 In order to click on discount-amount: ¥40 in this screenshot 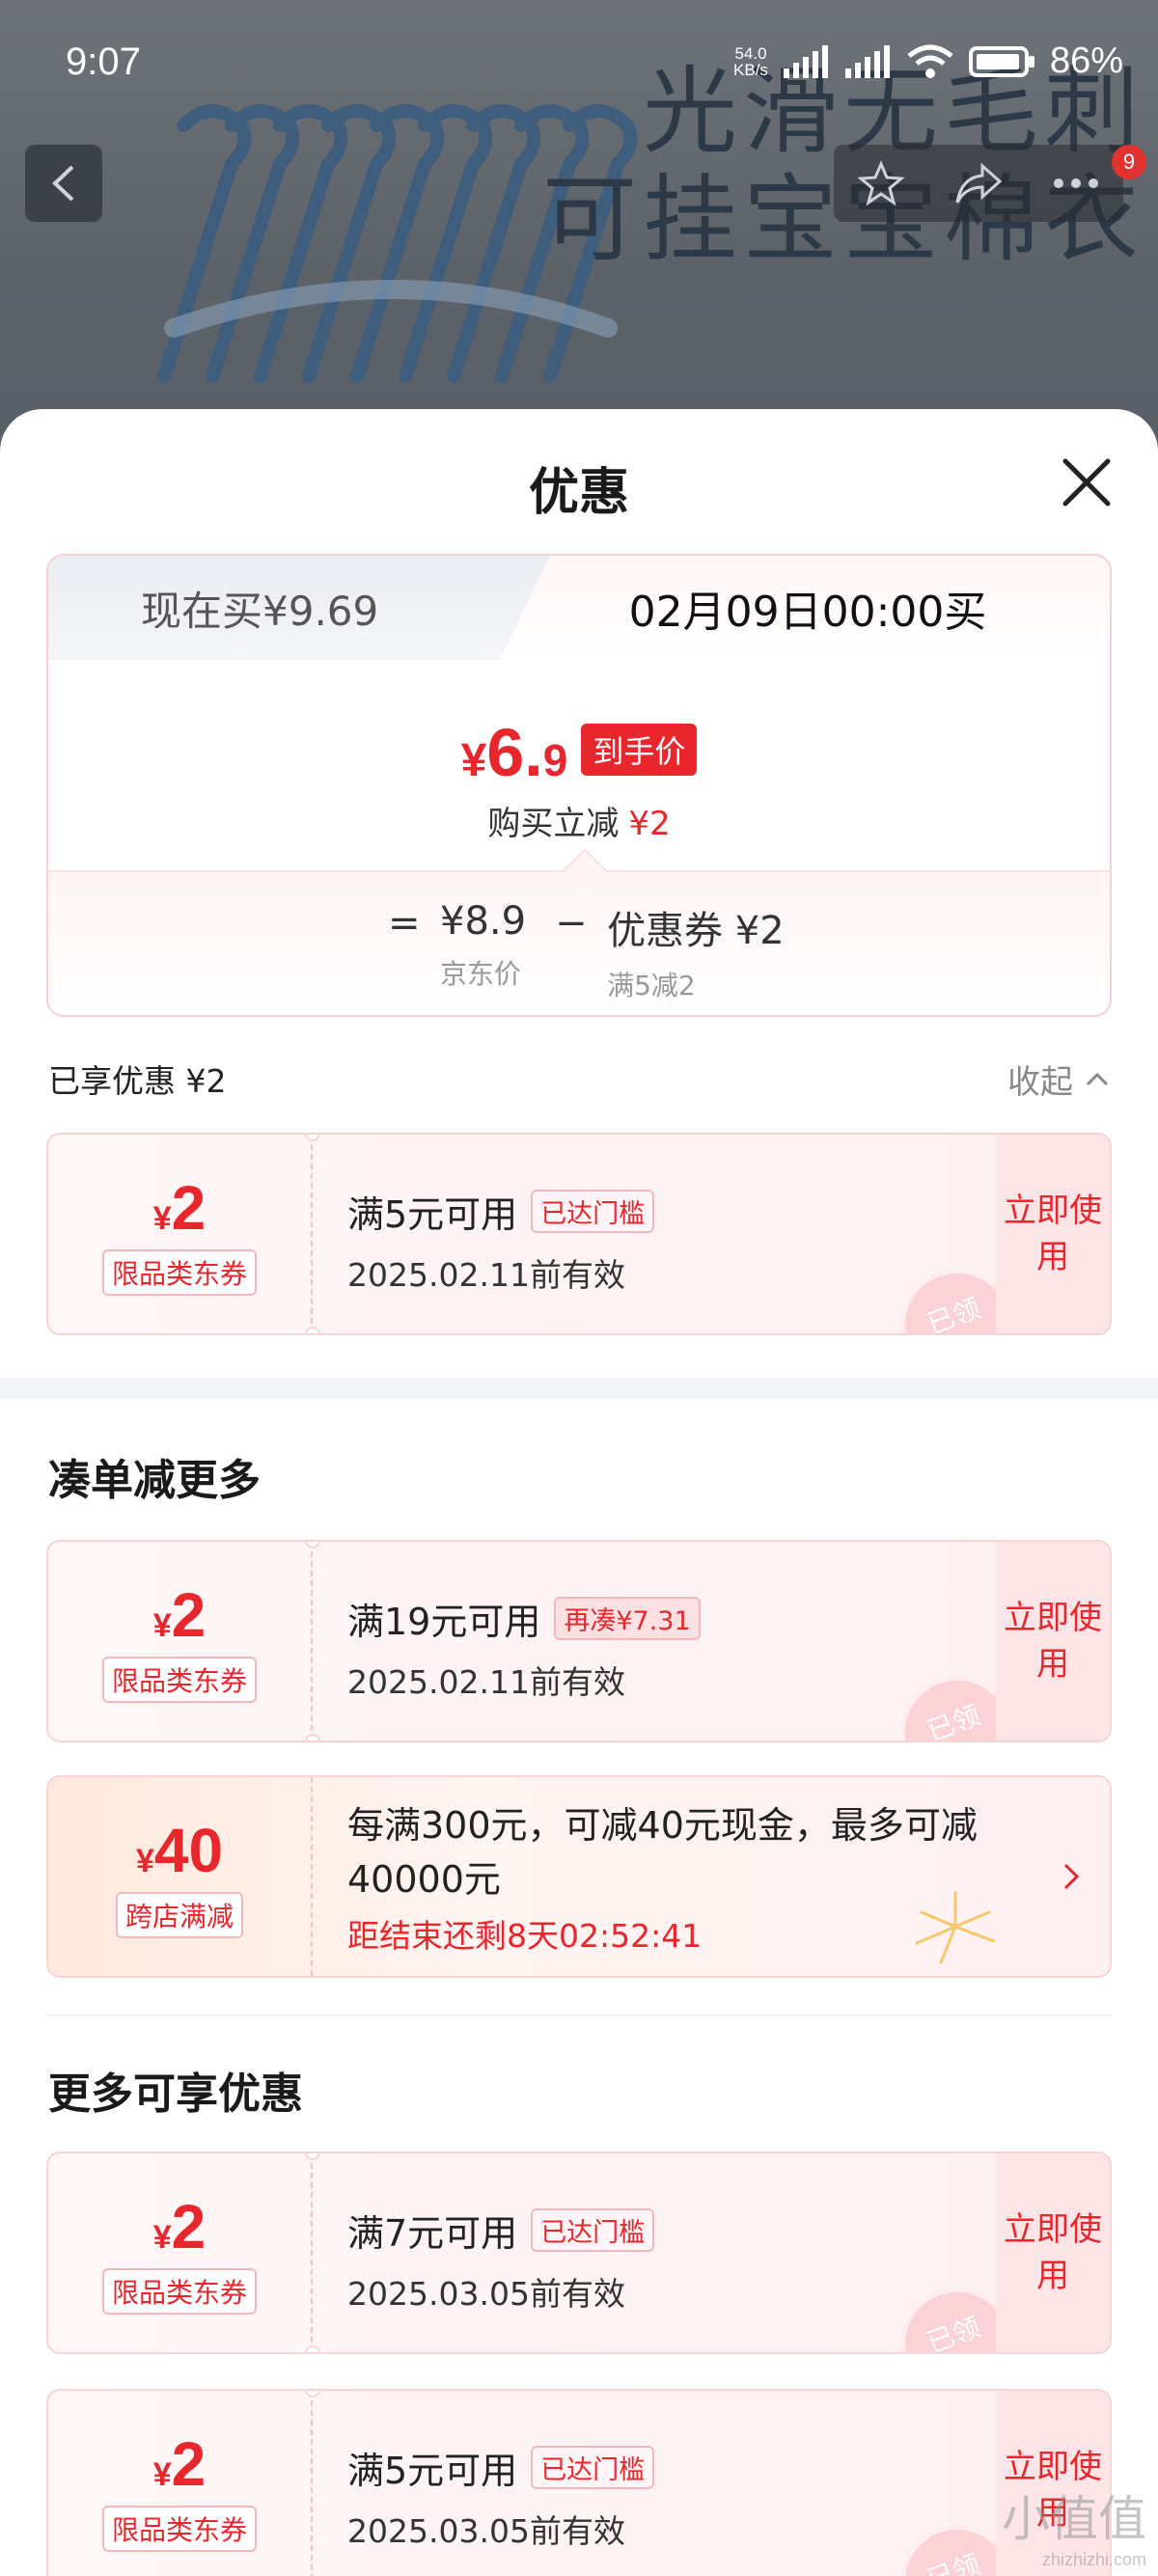, I will do `click(179, 1851)`.